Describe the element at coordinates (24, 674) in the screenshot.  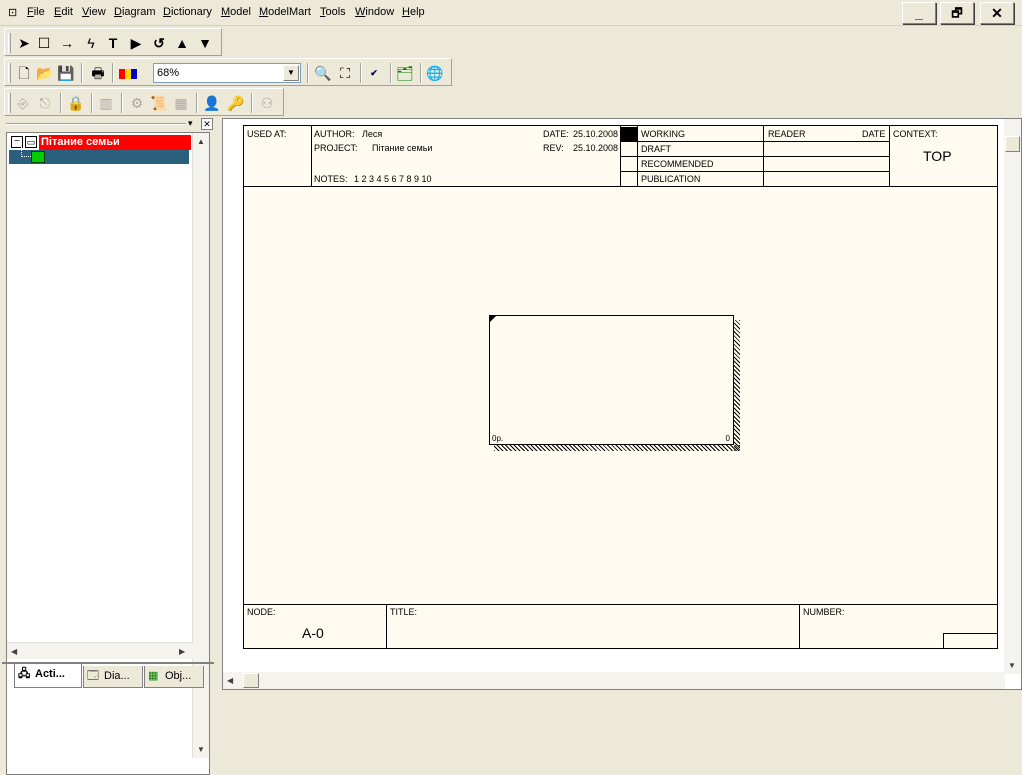
I see `activity-tree-icon: 🖧` at that location.